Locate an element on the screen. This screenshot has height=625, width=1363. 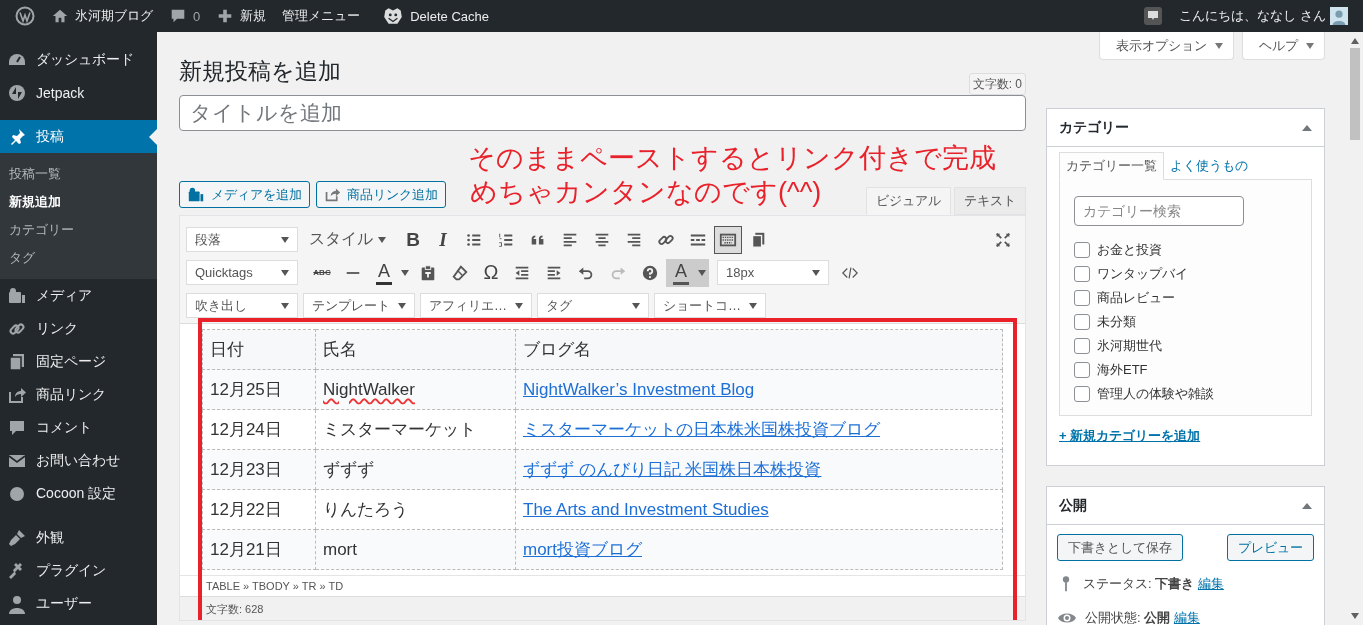
page-title: 新規投稿を追加 is located at coordinates (260, 71).